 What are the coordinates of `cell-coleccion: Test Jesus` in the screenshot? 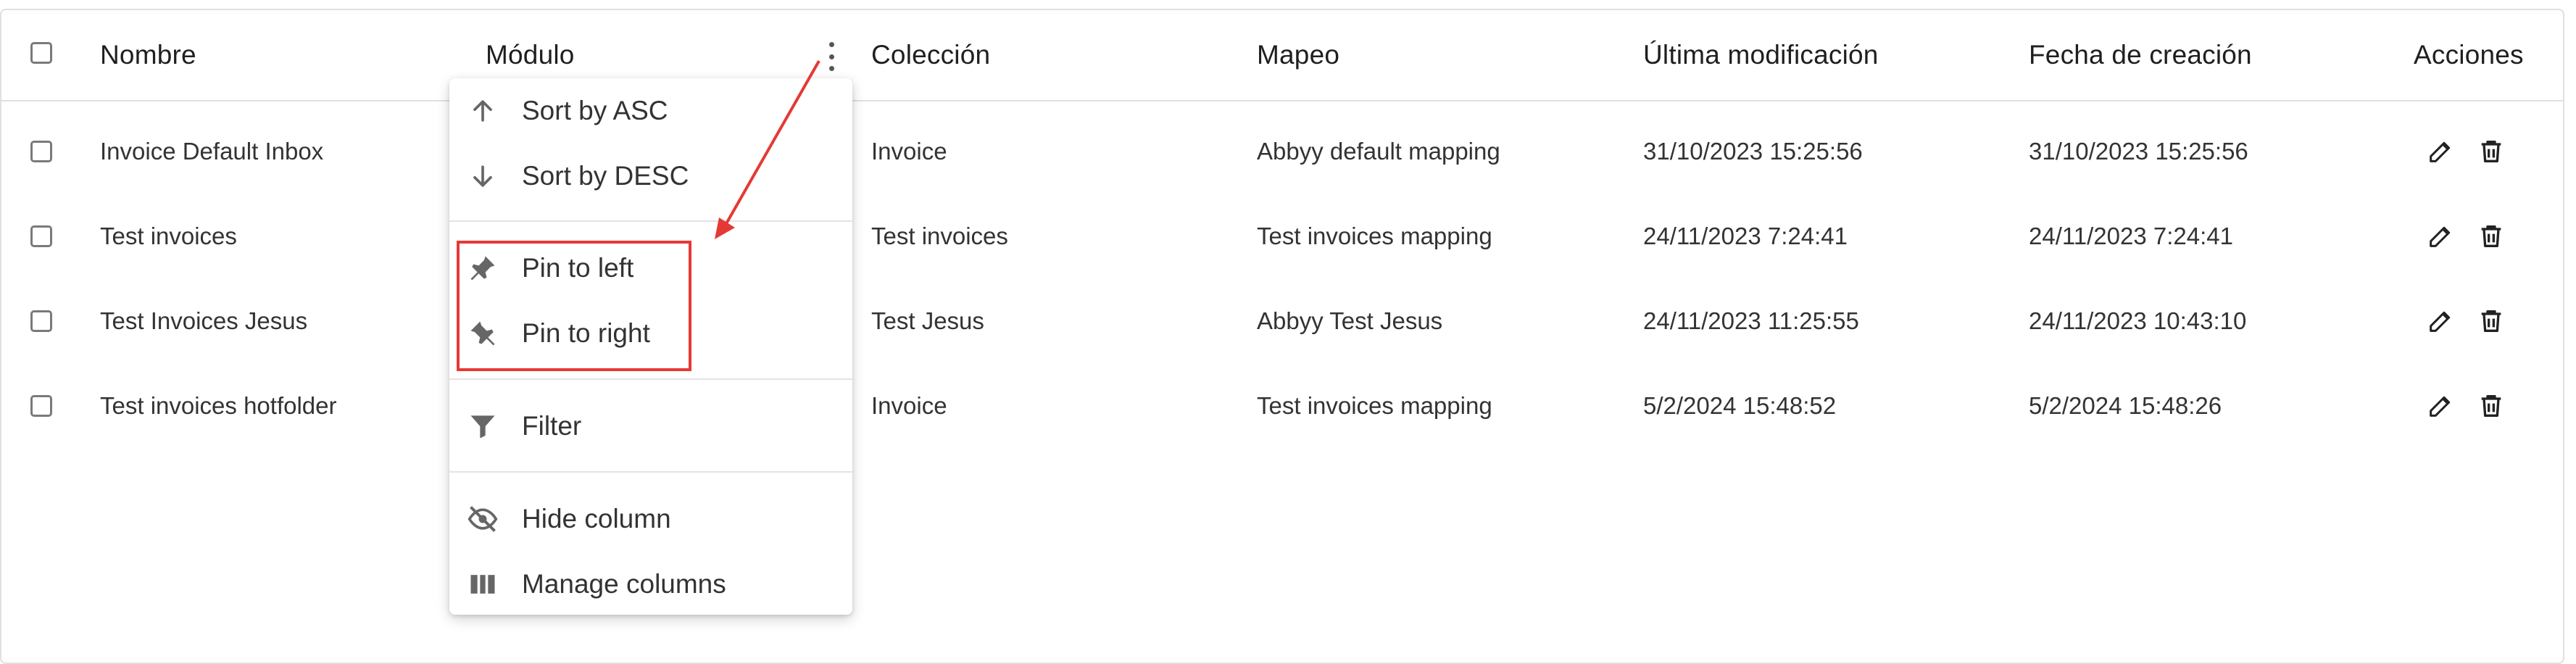 It's located at (927, 320).